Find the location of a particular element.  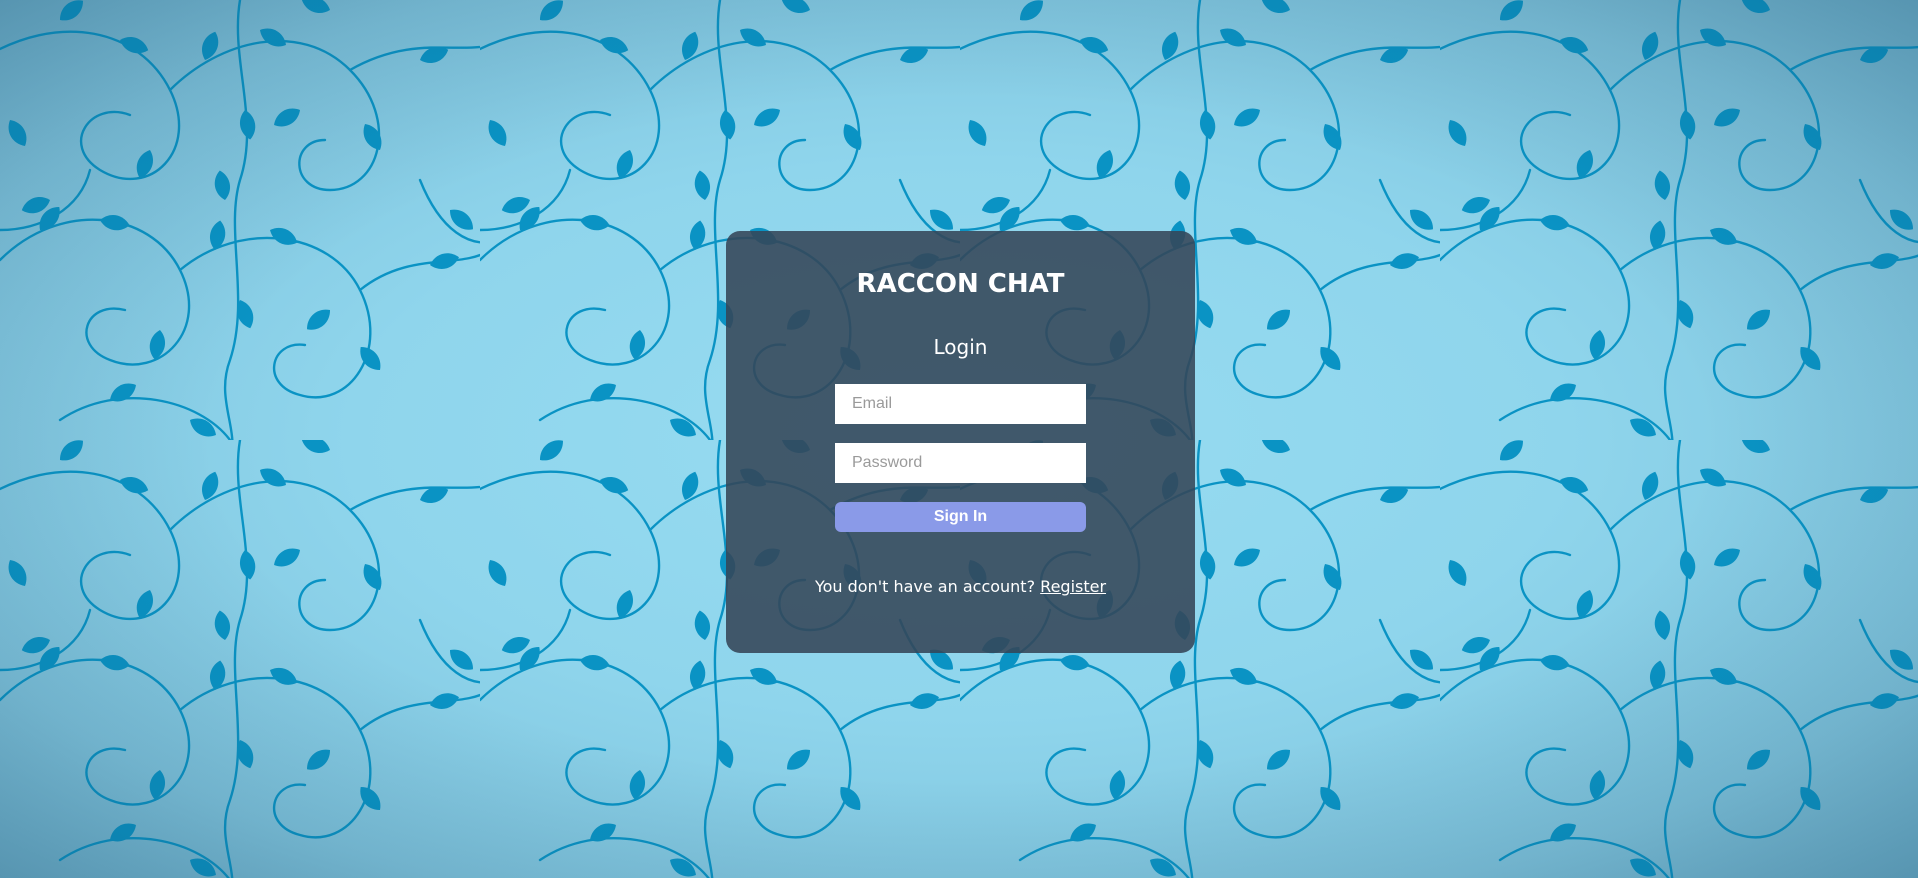

register-prompt: You don't have an account? Register is located at coordinates (960, 586).